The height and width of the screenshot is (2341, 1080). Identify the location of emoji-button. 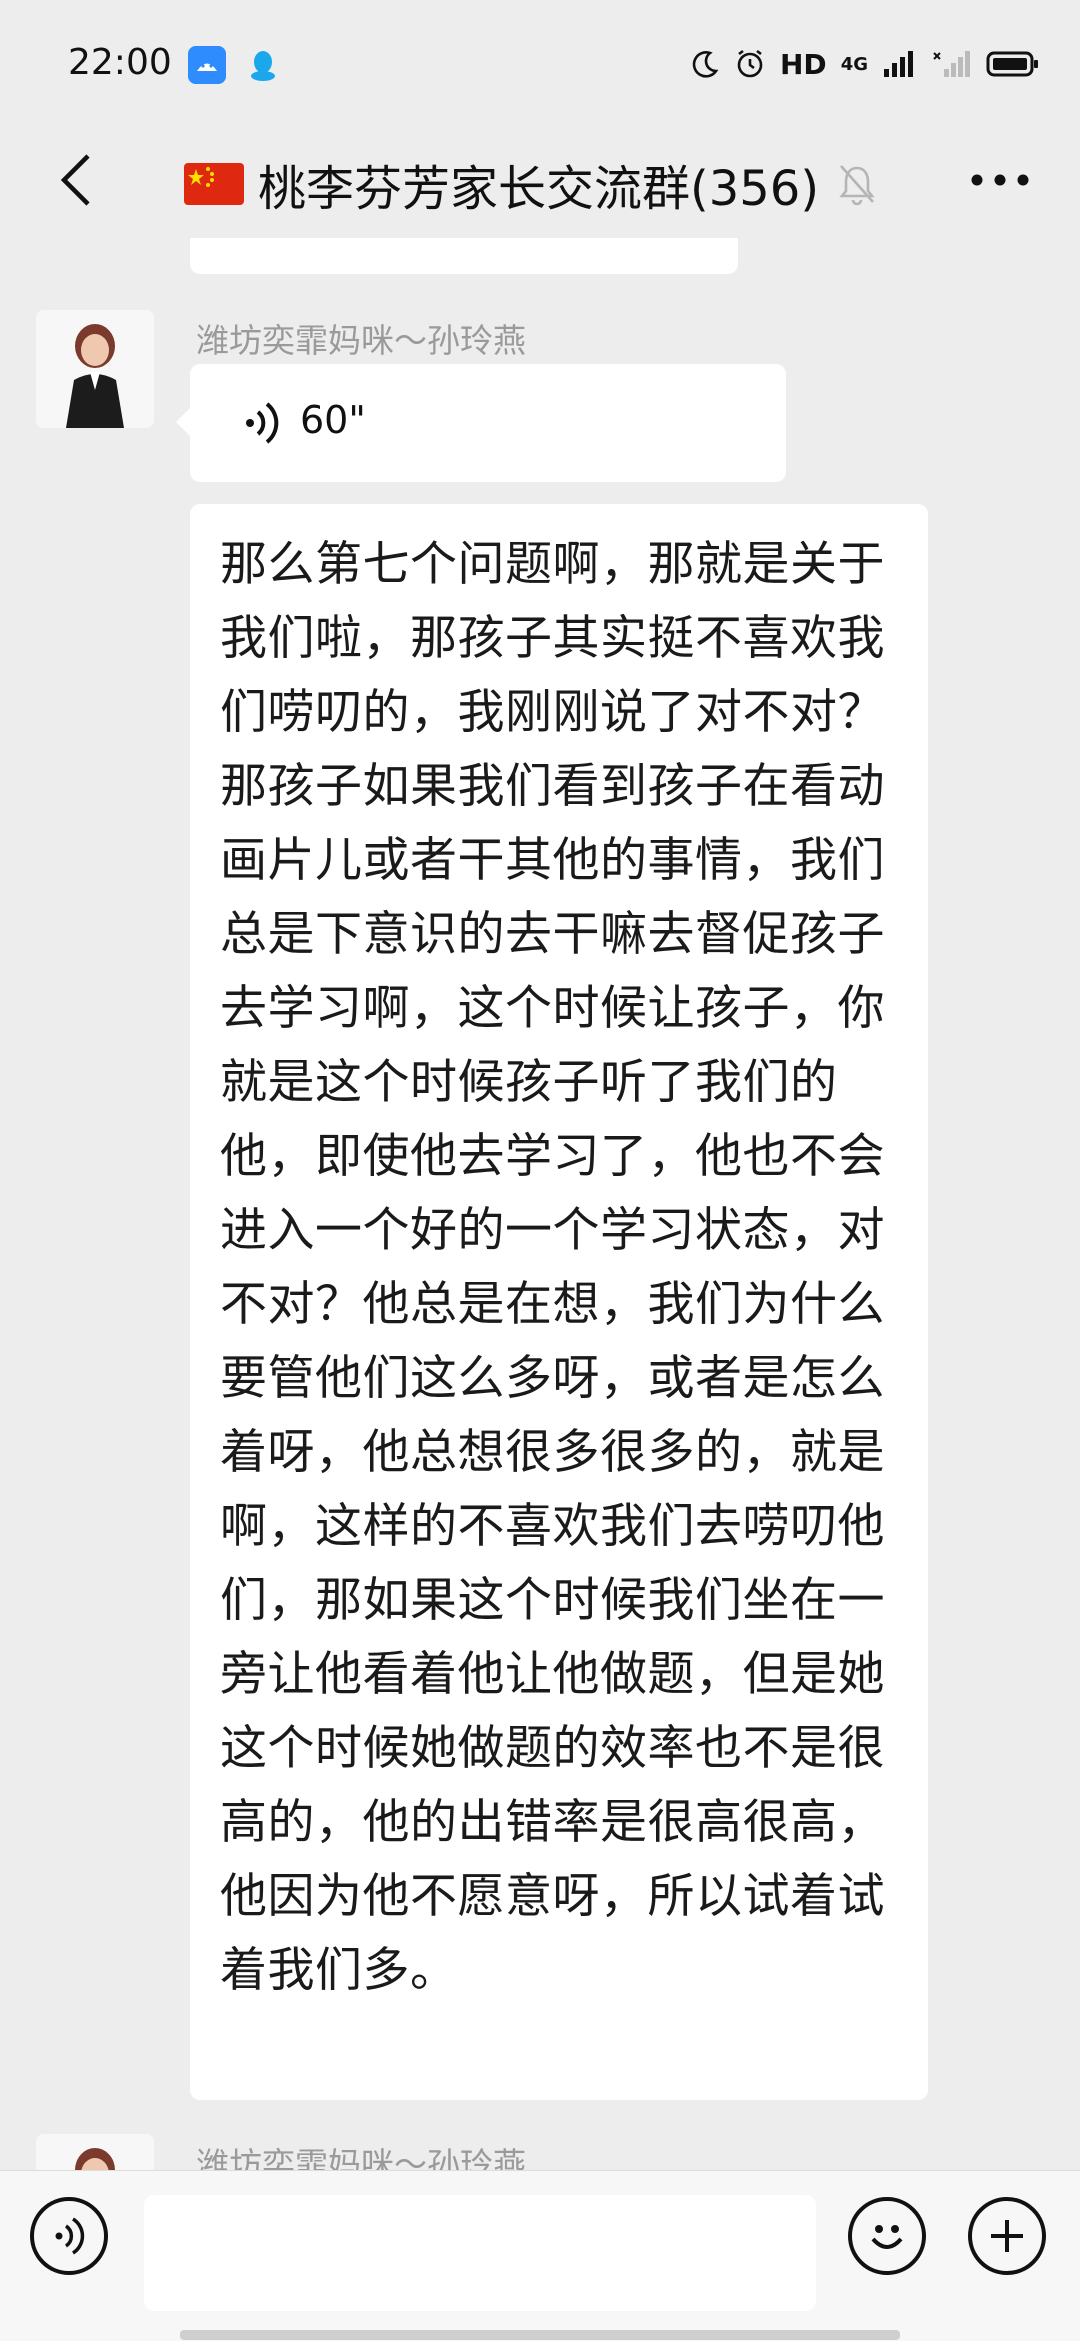
(887, 2236).